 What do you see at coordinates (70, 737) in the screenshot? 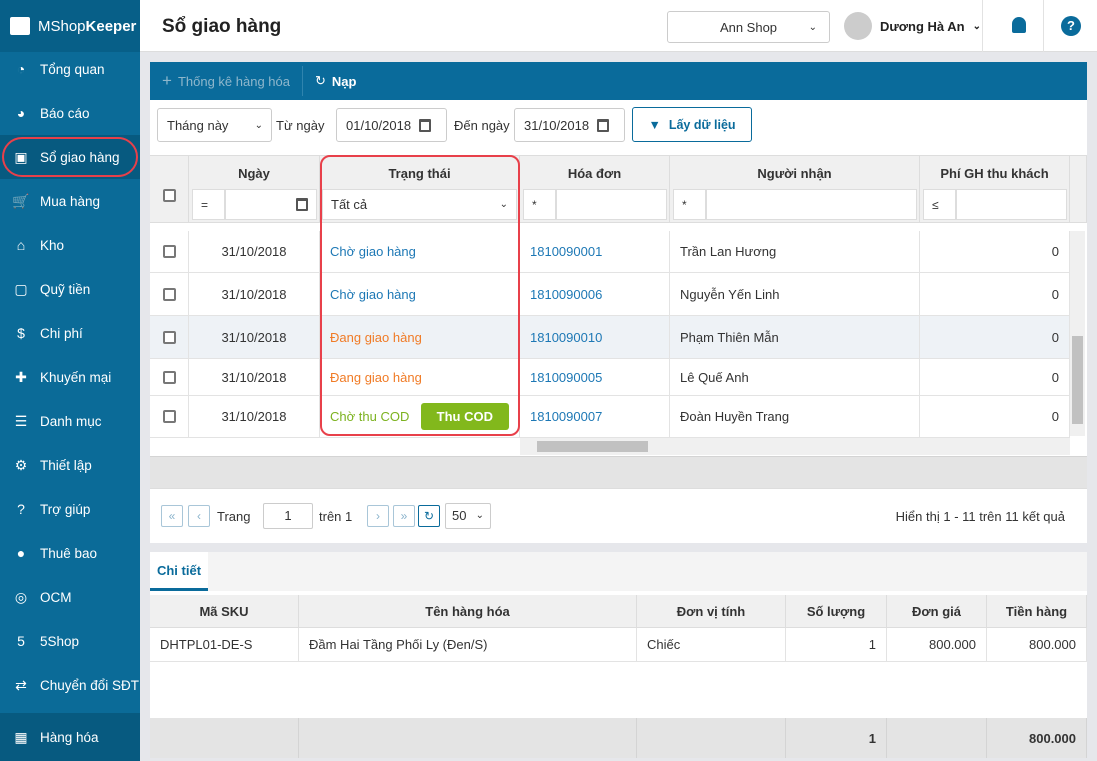
I see `sidebar-item-hang-hoa: ▦ Hàng hóa` at bounding box center [70, 737].